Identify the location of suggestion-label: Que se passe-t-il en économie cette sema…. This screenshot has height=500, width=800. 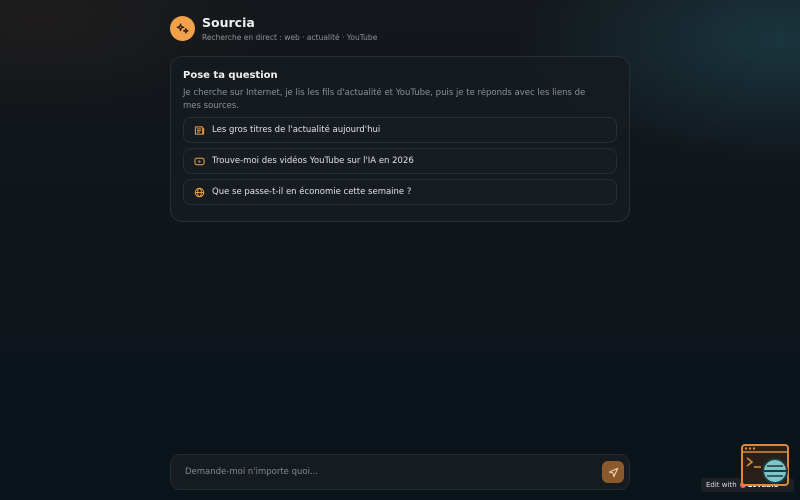
(312, 192).